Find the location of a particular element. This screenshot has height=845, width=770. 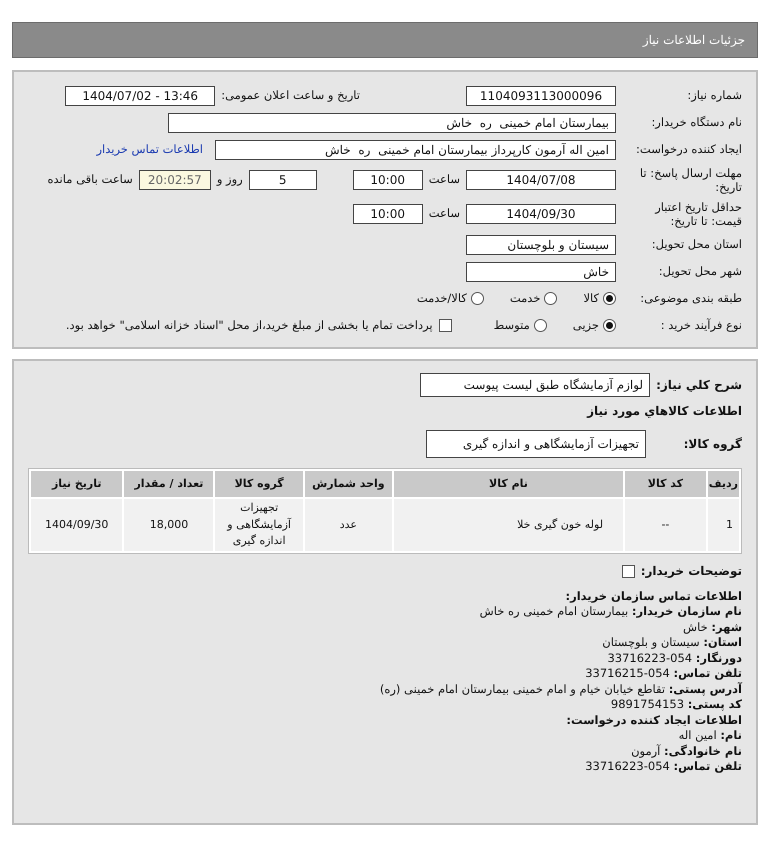

contact-line: نام سازمان خریدار: بیمارستان امام خمینی ره خاش is located at coordinates (610, 612).